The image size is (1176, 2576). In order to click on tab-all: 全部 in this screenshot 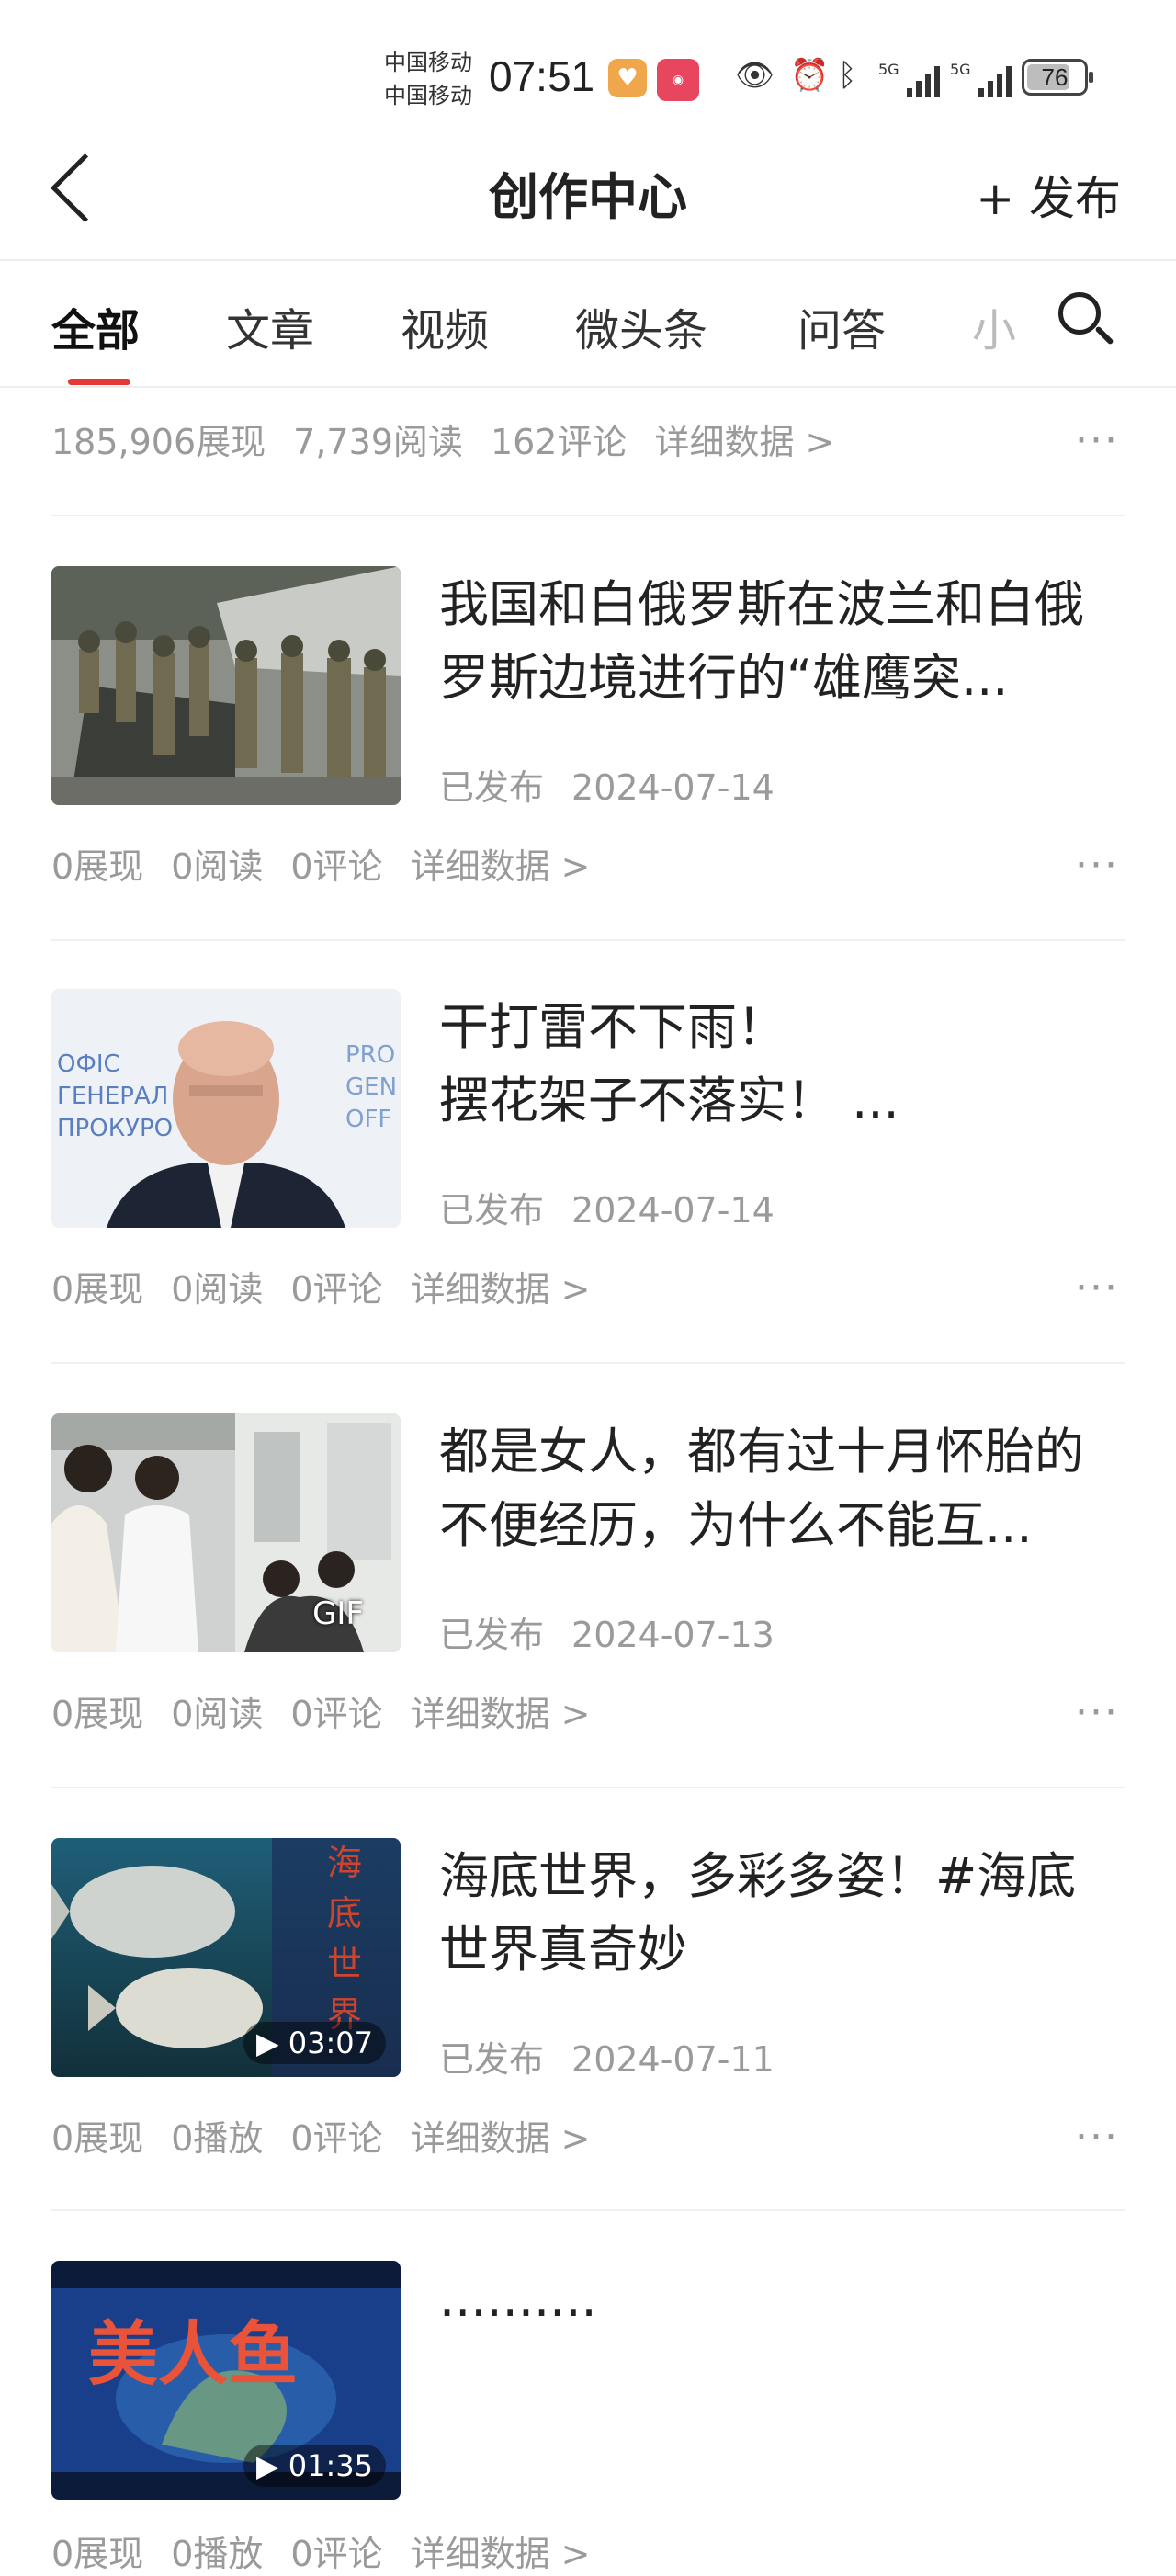, I will do `click(95, 326)`.